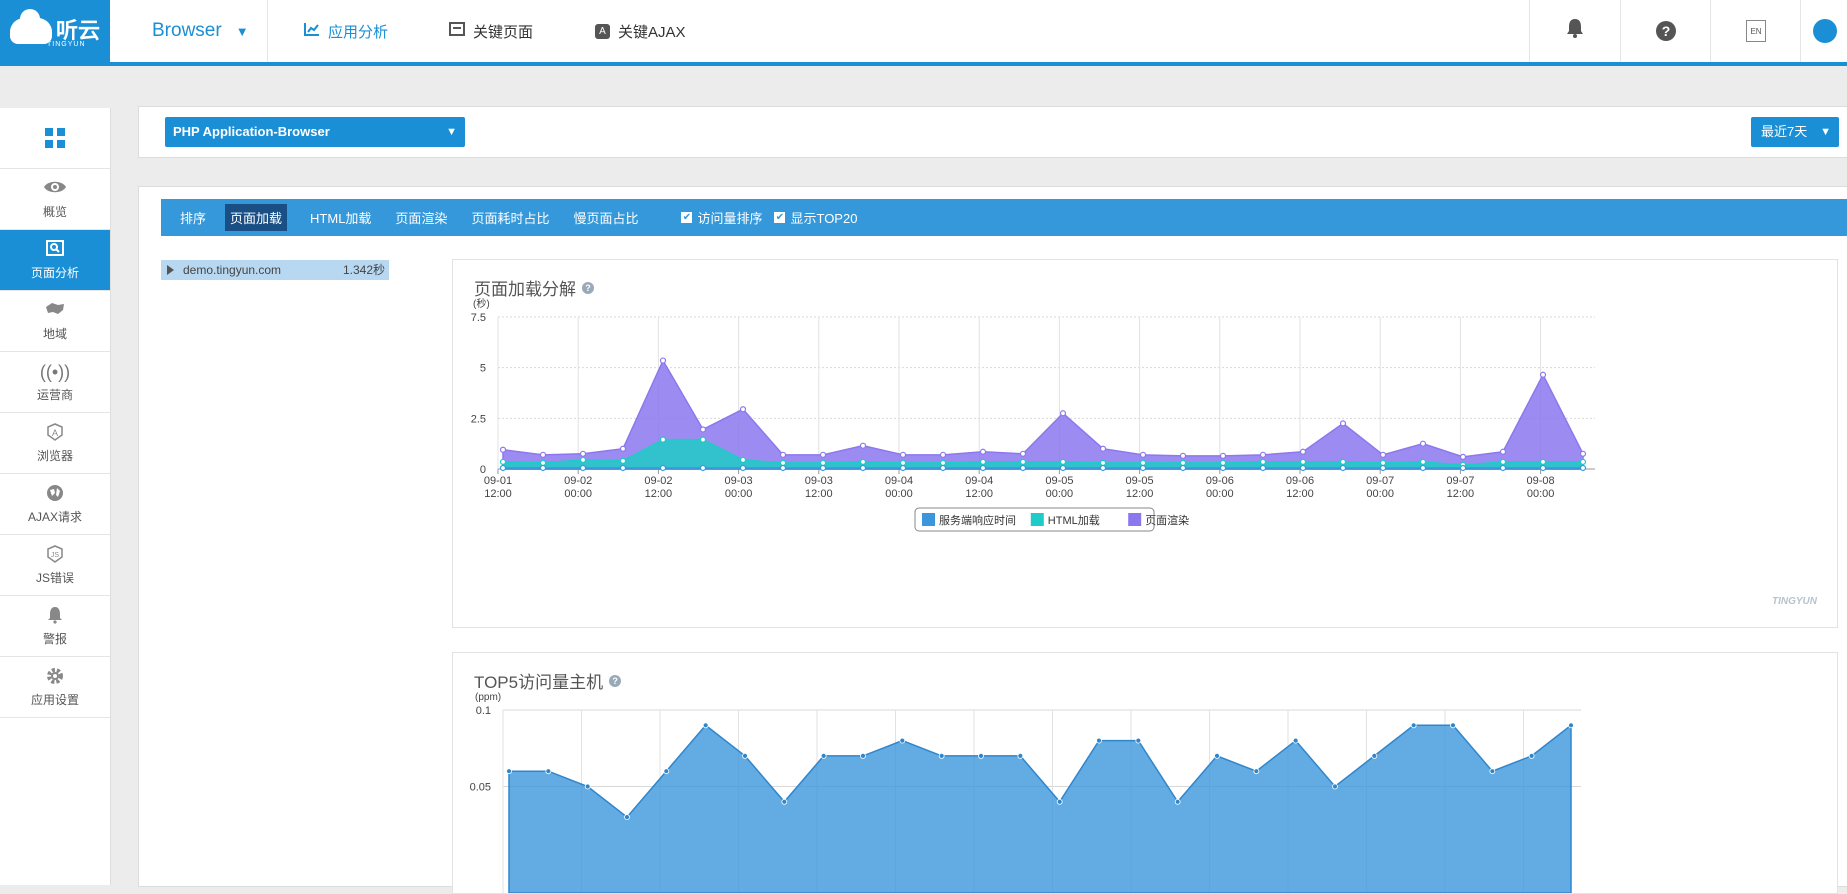  Describe the element at coordinates (55, 443) in the screenshot. I see `sidebar-item-browser: A 浏览器` at that location.